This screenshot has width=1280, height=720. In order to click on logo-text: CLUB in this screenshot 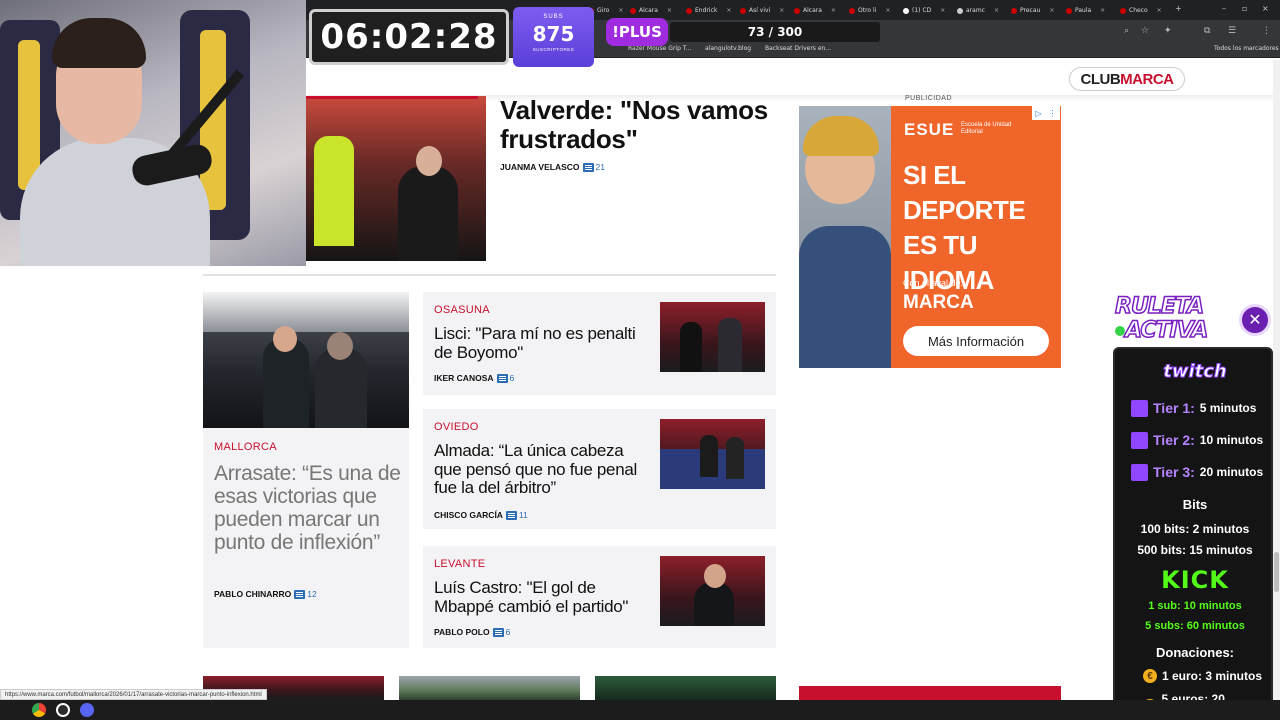, I will do `click(1100, 79)`.